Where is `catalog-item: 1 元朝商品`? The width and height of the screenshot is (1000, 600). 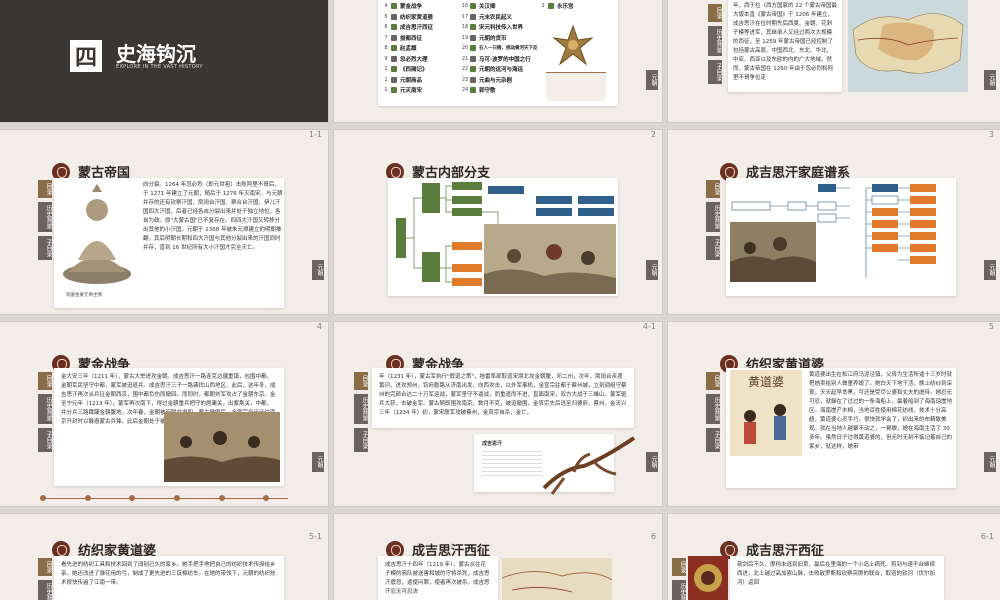
catalog-item: 1 元朝商品 is located at coordinates (426, 80).